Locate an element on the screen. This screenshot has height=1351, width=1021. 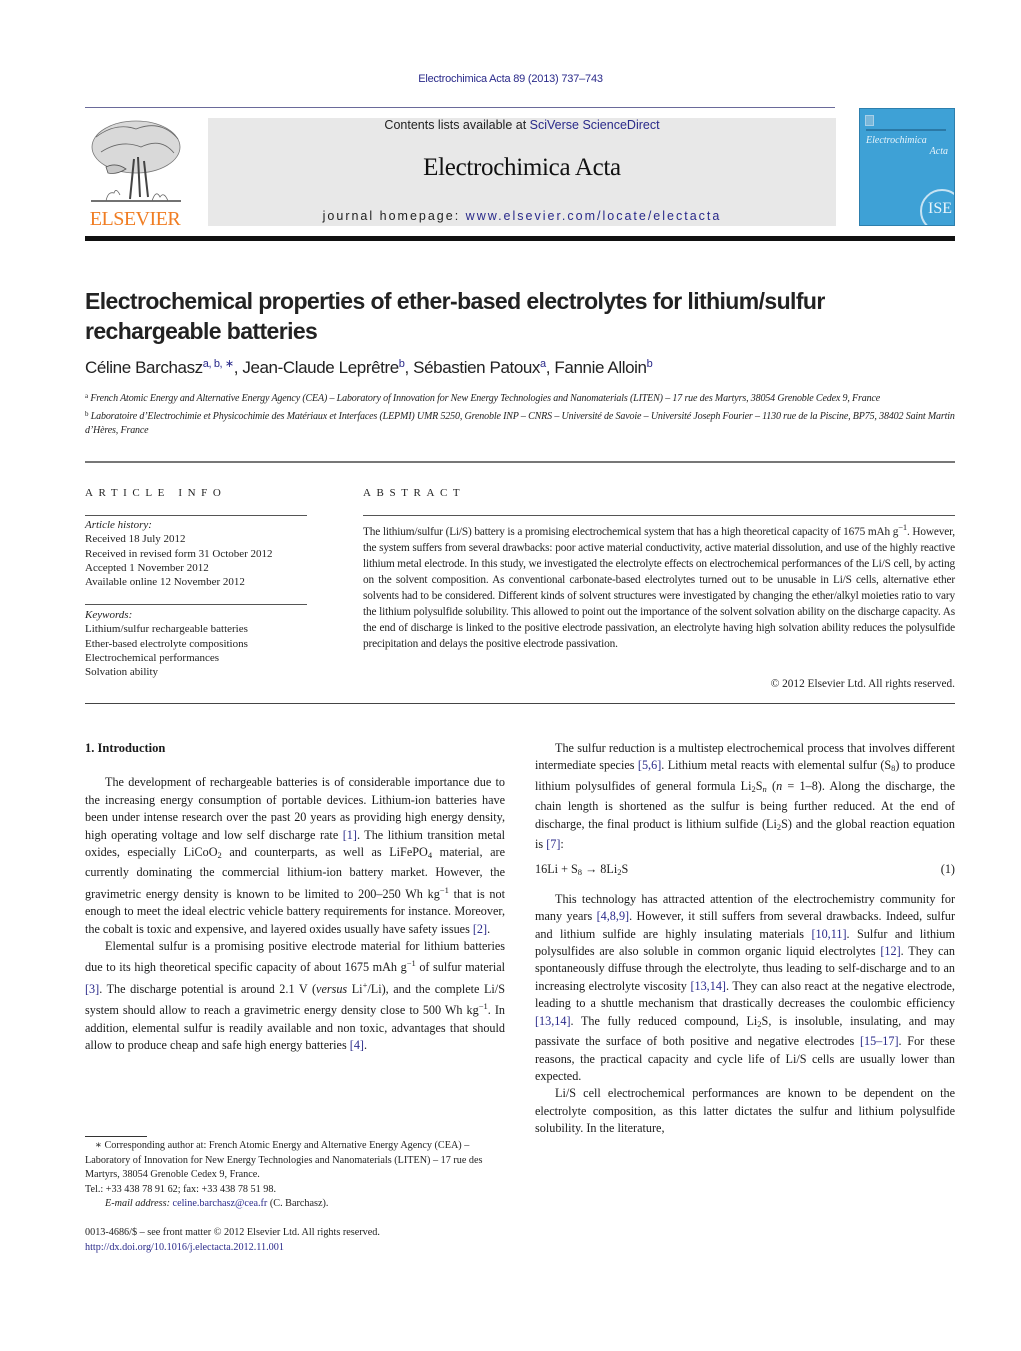
journal-citation-link: Electrochimica Acta 89 (2013) 737–743 is located at coordinates (510, 79).